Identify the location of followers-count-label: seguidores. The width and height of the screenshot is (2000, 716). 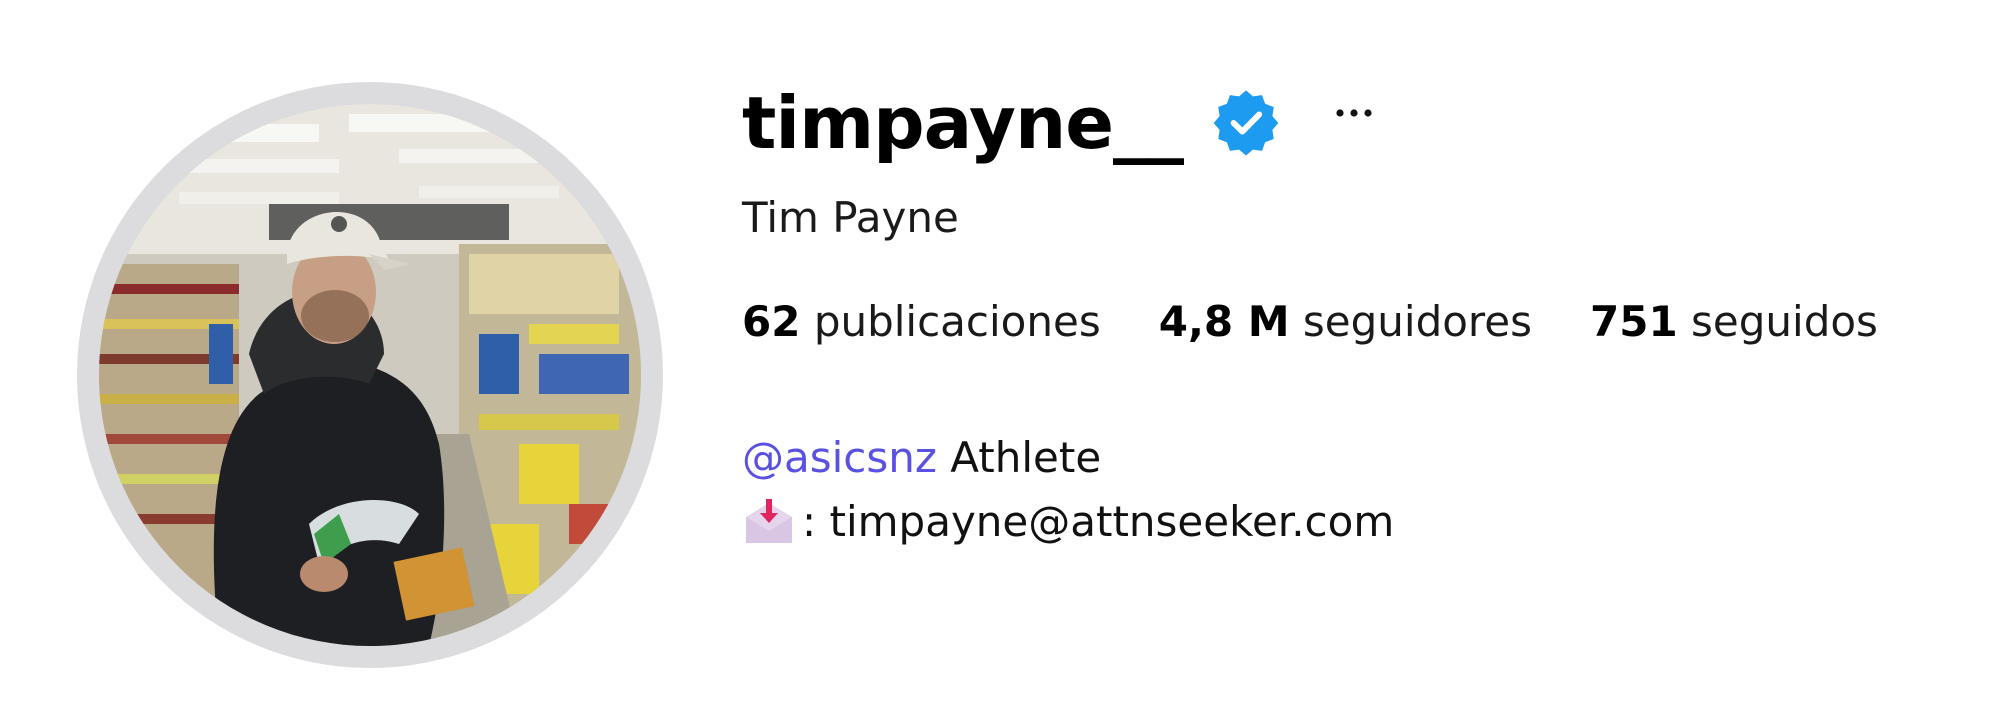
(1417, 321).